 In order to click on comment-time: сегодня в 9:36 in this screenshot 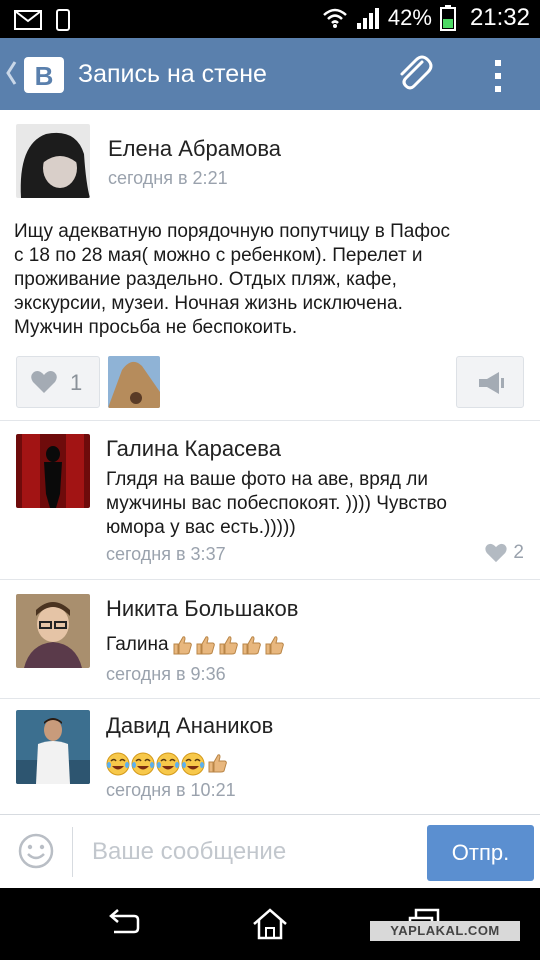, I will do `click(166, 674)`.